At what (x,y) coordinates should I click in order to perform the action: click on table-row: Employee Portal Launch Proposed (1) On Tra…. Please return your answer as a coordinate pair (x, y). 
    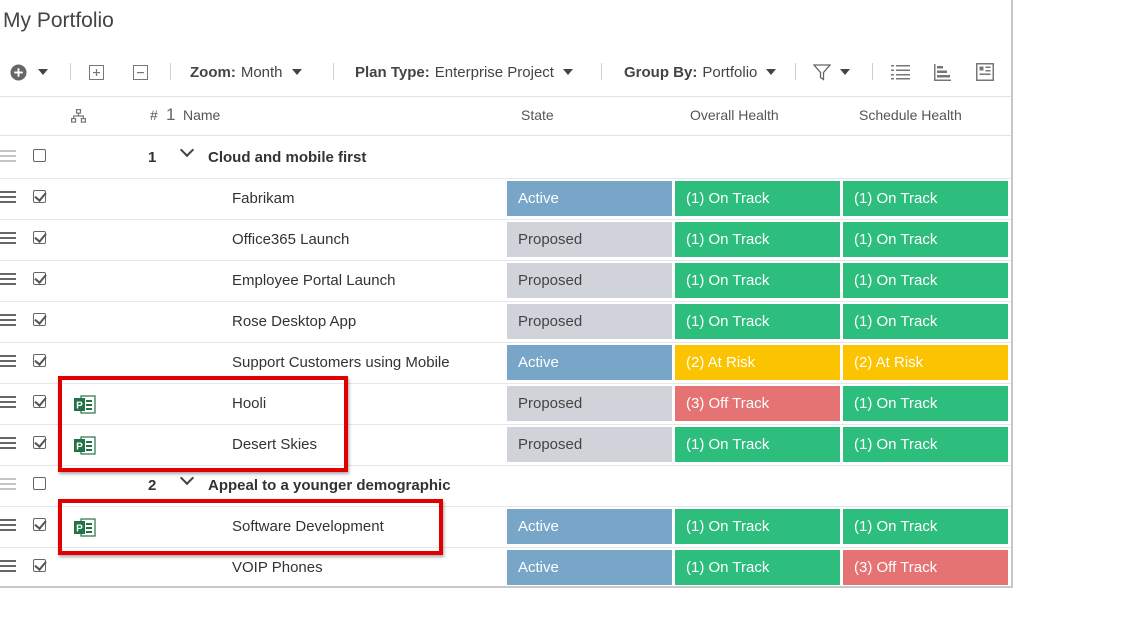
    Looking at the image, I should click on (505, 281).